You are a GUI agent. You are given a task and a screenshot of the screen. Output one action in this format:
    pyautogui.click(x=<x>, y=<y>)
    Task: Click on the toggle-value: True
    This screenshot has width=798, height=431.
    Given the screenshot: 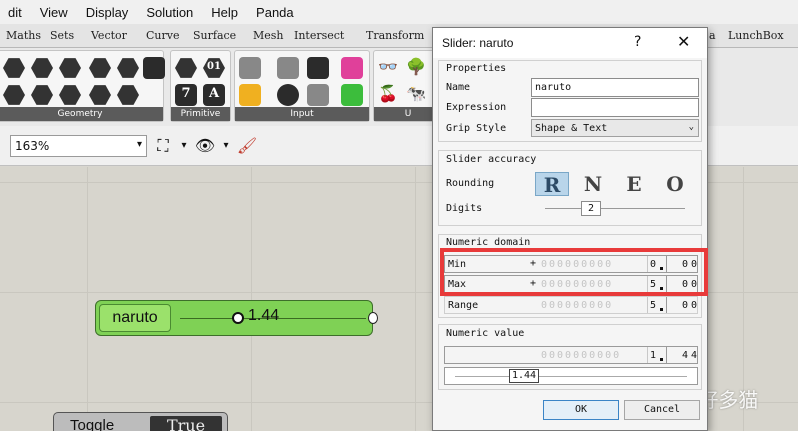 What is the action you would take?
    pyautogui.click(x=186, y=423)
    